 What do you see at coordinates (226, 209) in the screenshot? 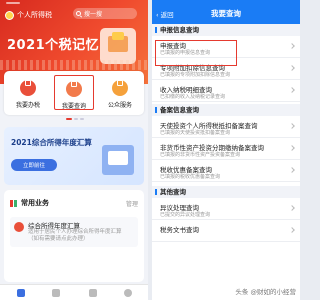
I see `row-objection: 异议处理查询 已提交的异议处理查询` at bounding box center [226, 209].